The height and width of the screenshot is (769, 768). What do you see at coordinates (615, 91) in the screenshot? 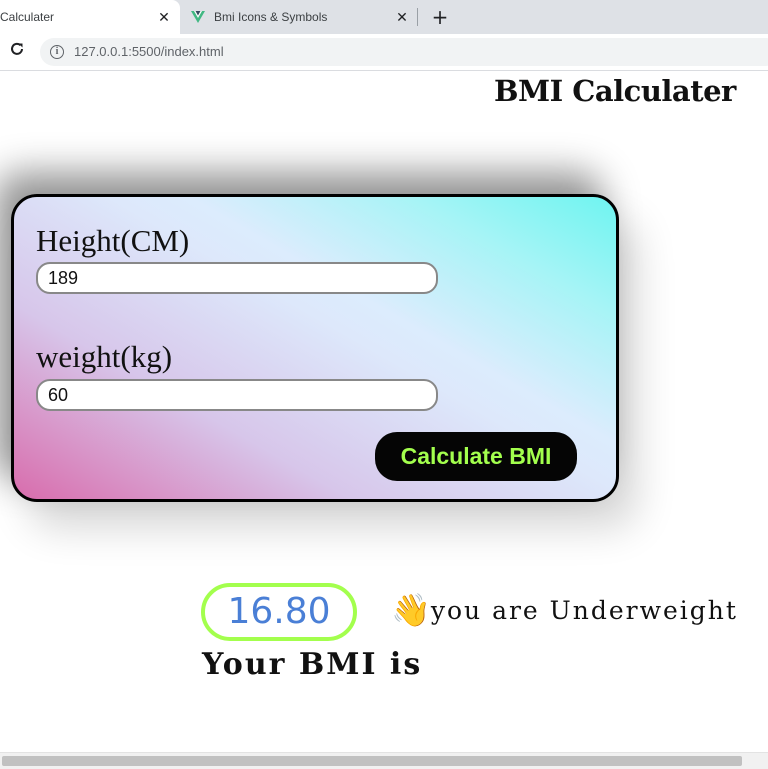
I see `page-title: BMI Calculater` at bounding box center [615, 91].